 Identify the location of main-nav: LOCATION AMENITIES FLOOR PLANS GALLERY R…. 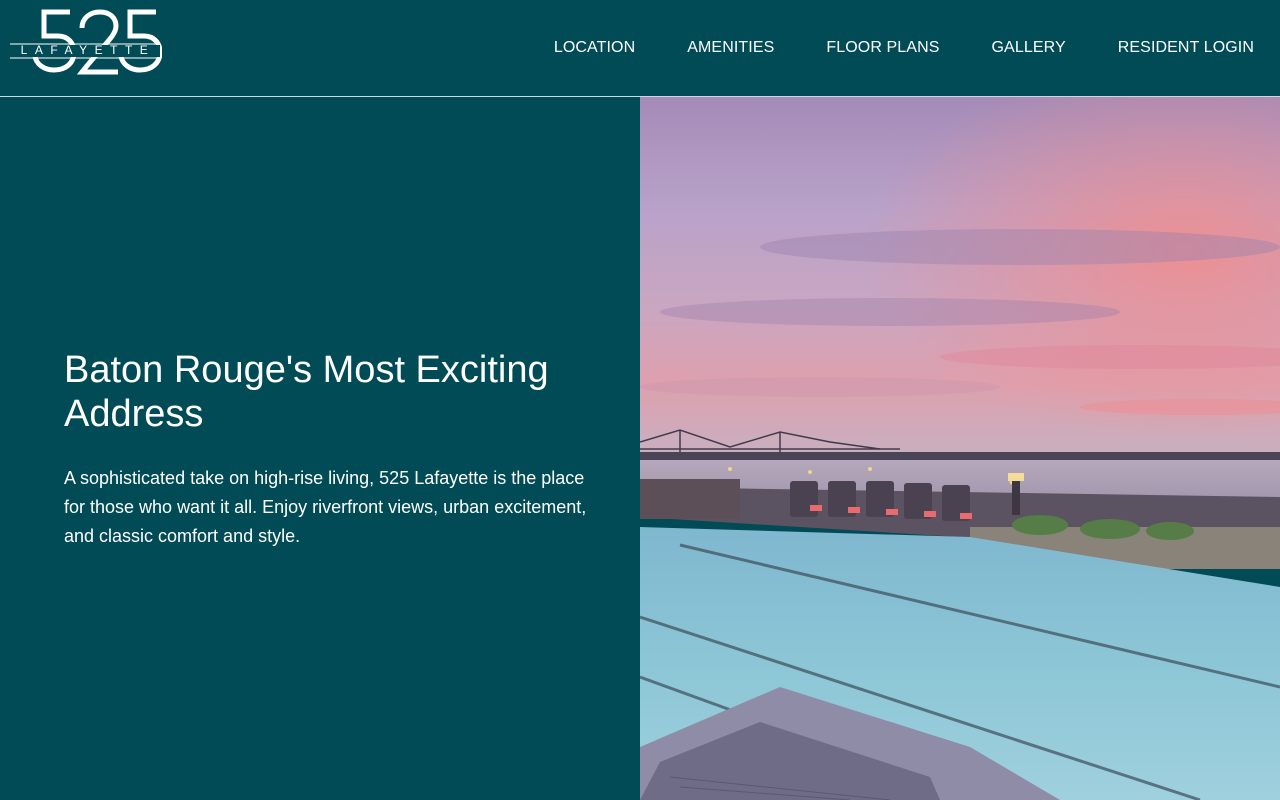
(878, 48).